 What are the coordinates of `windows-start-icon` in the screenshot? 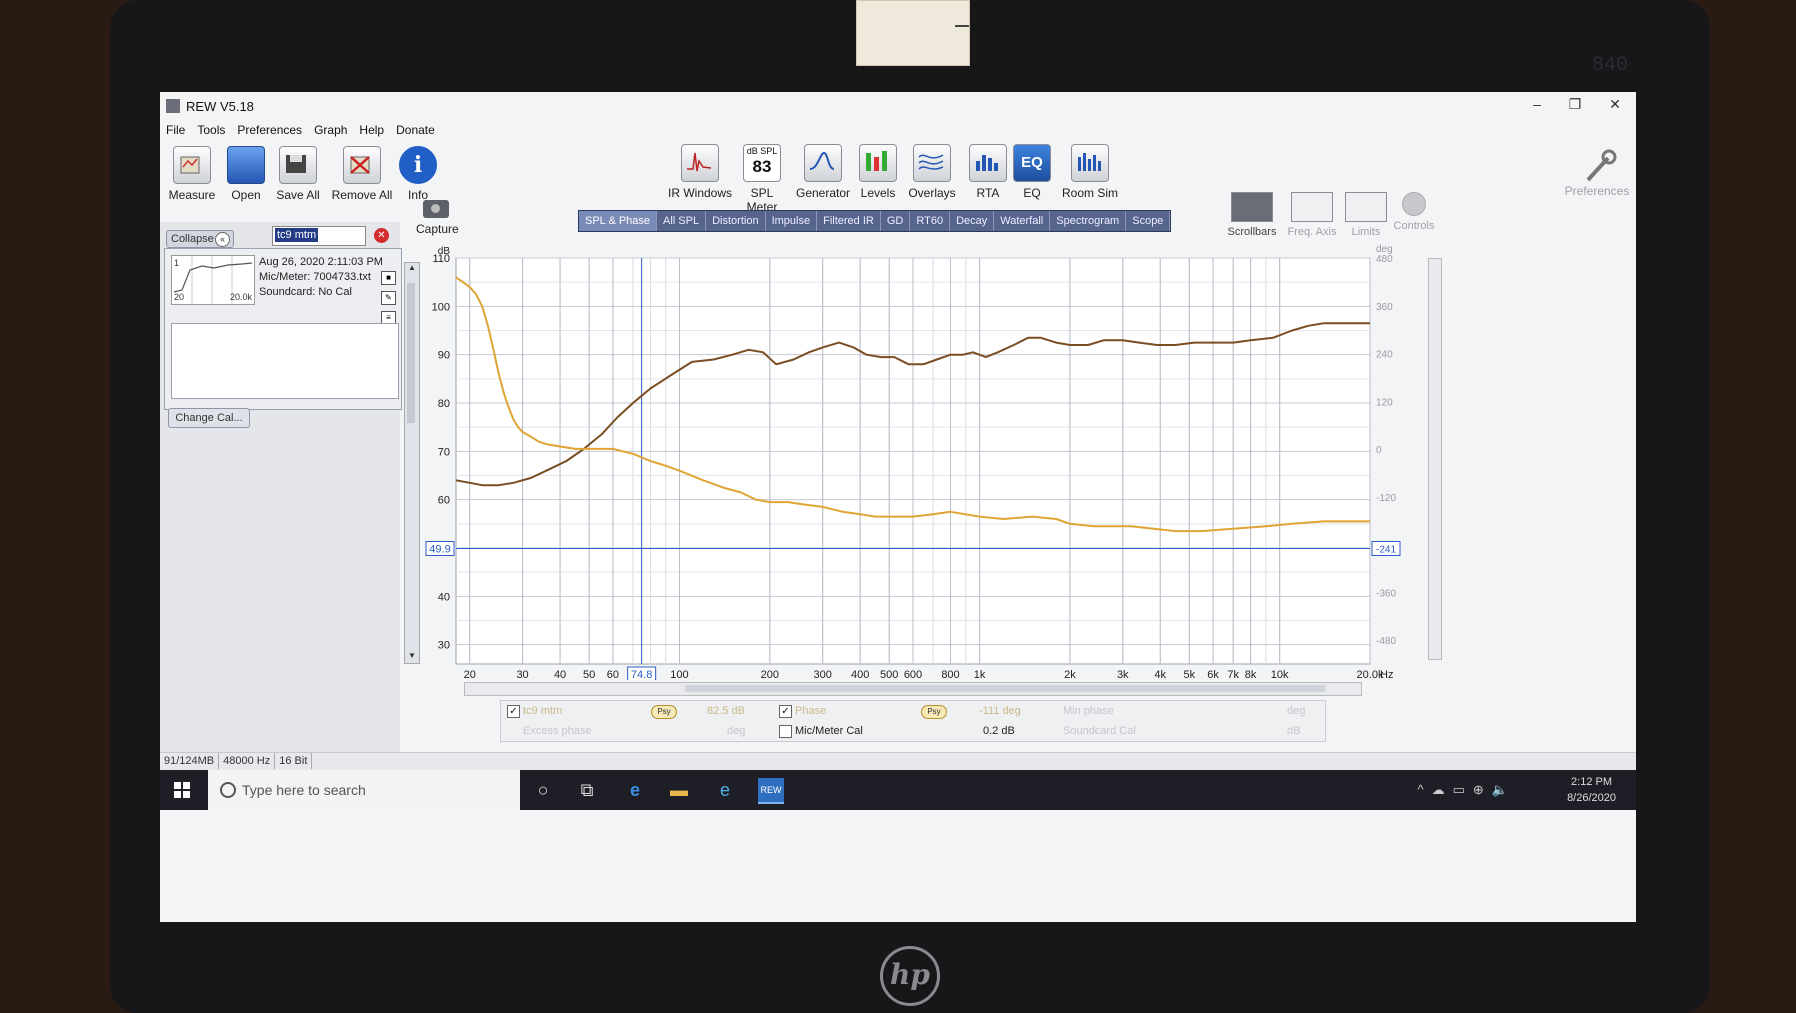 It's located at (182, 790).